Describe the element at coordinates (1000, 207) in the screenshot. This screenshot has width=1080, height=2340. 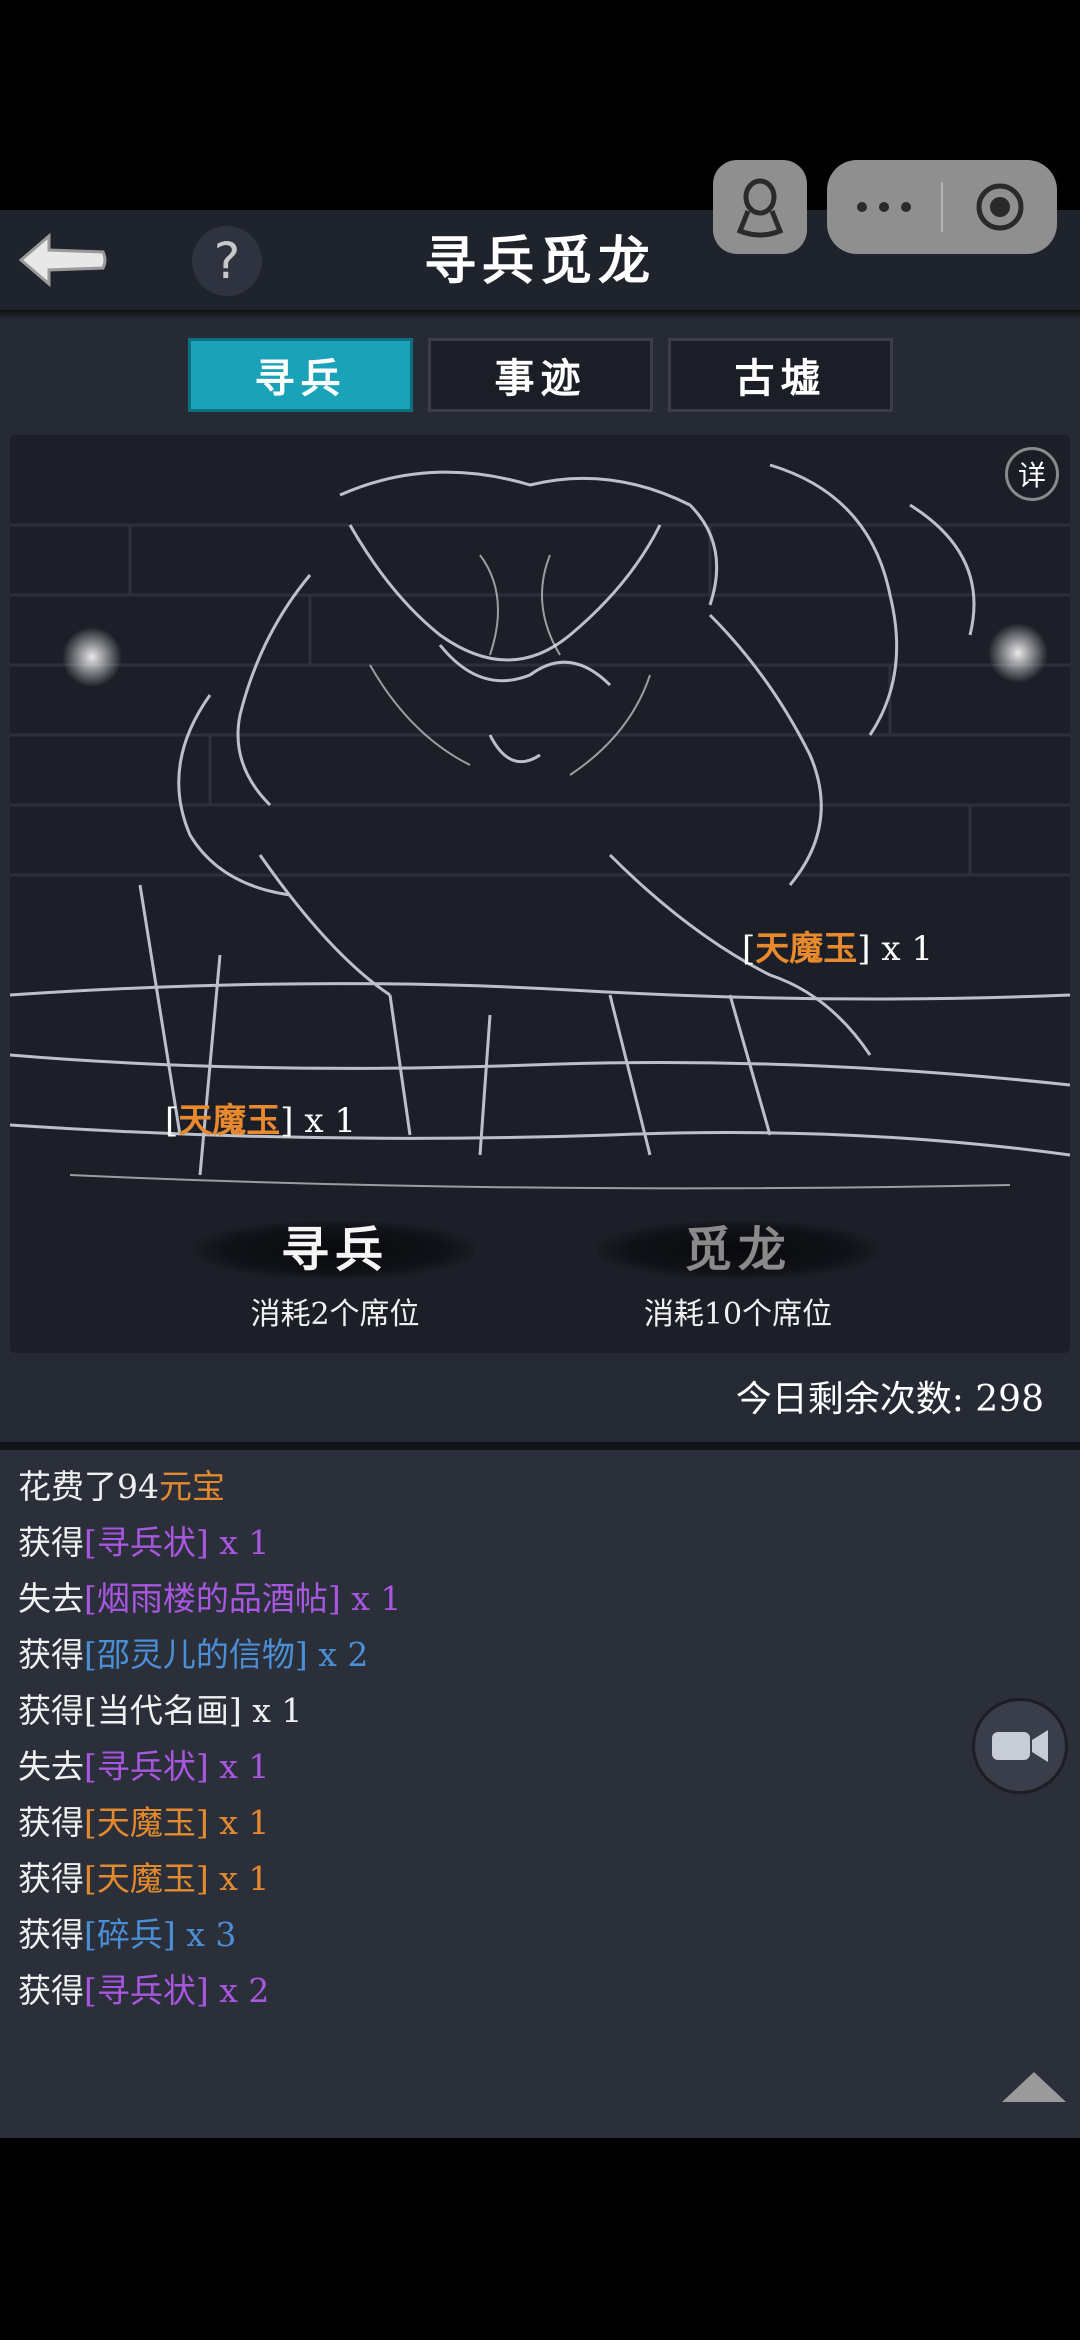
I see `record-icon` at that location.